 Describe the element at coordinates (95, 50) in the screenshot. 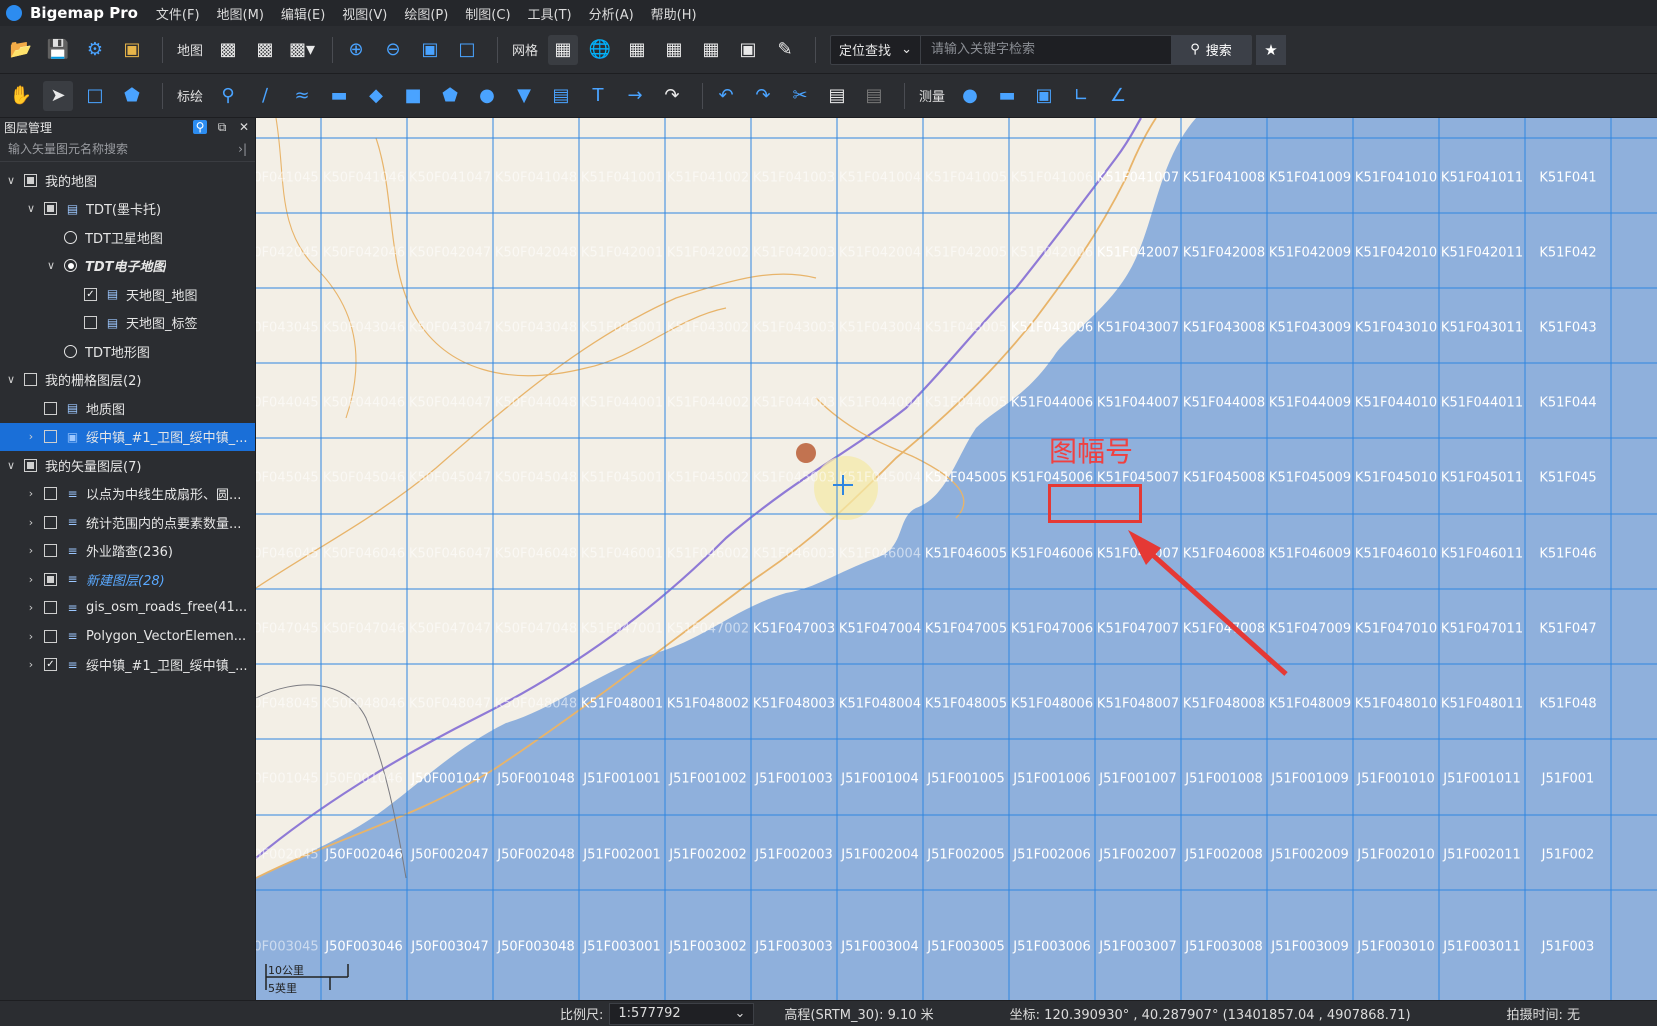

I see `settings-gear-icon: ⚙` at that location.